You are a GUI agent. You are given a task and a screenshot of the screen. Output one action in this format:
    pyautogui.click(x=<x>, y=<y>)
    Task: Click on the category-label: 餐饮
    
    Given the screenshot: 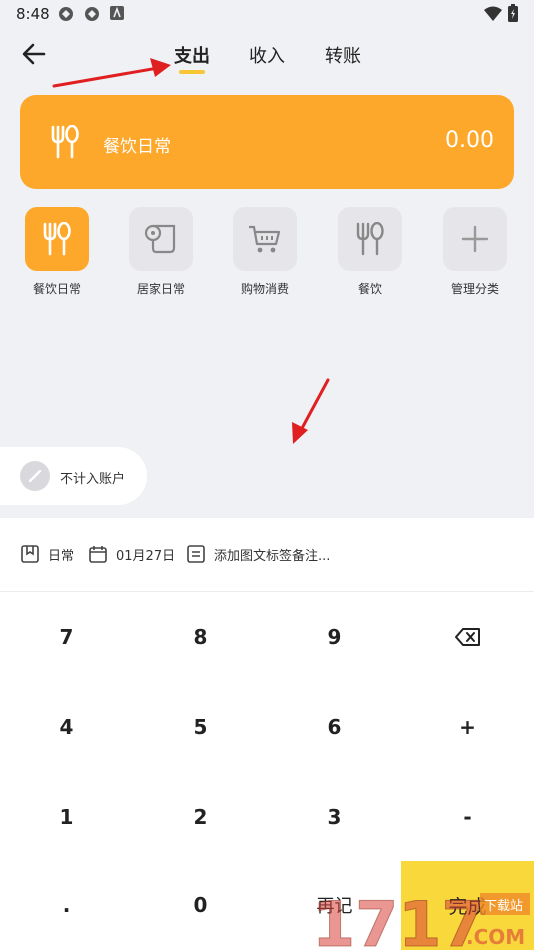 What is the action you would take?
    pyautogui.click(x=369, y=289)
    